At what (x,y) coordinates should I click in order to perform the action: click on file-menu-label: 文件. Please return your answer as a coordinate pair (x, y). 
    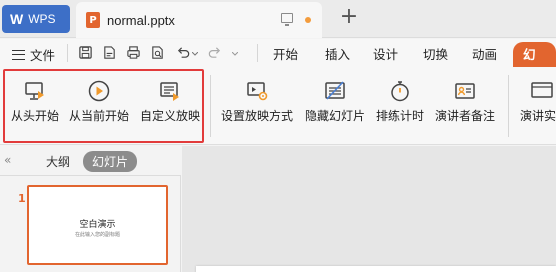
    Looking at the image, I should click on (43, 55).